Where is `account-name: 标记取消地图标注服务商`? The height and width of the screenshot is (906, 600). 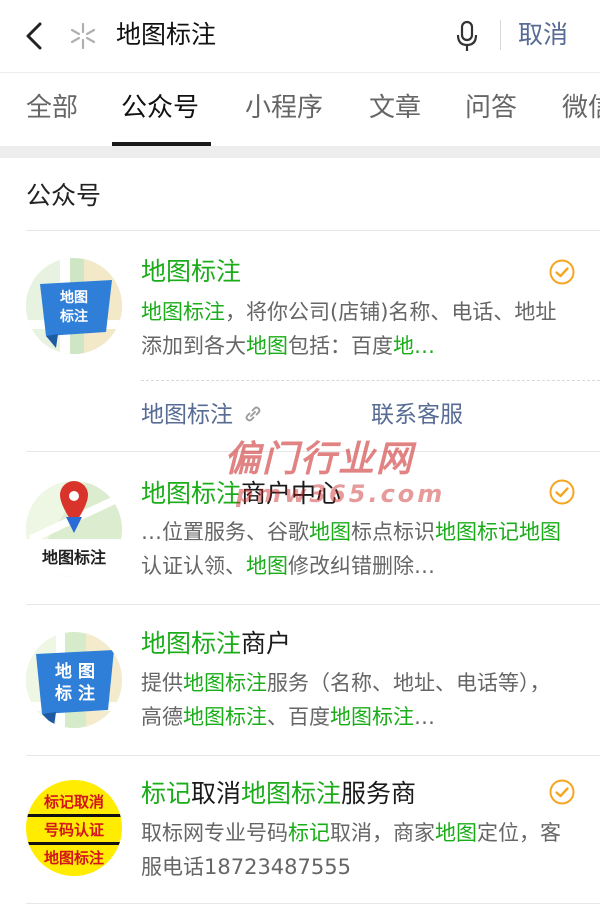 account-name: 标记取消地图标注服务商 is located at coordinates (278, 794).